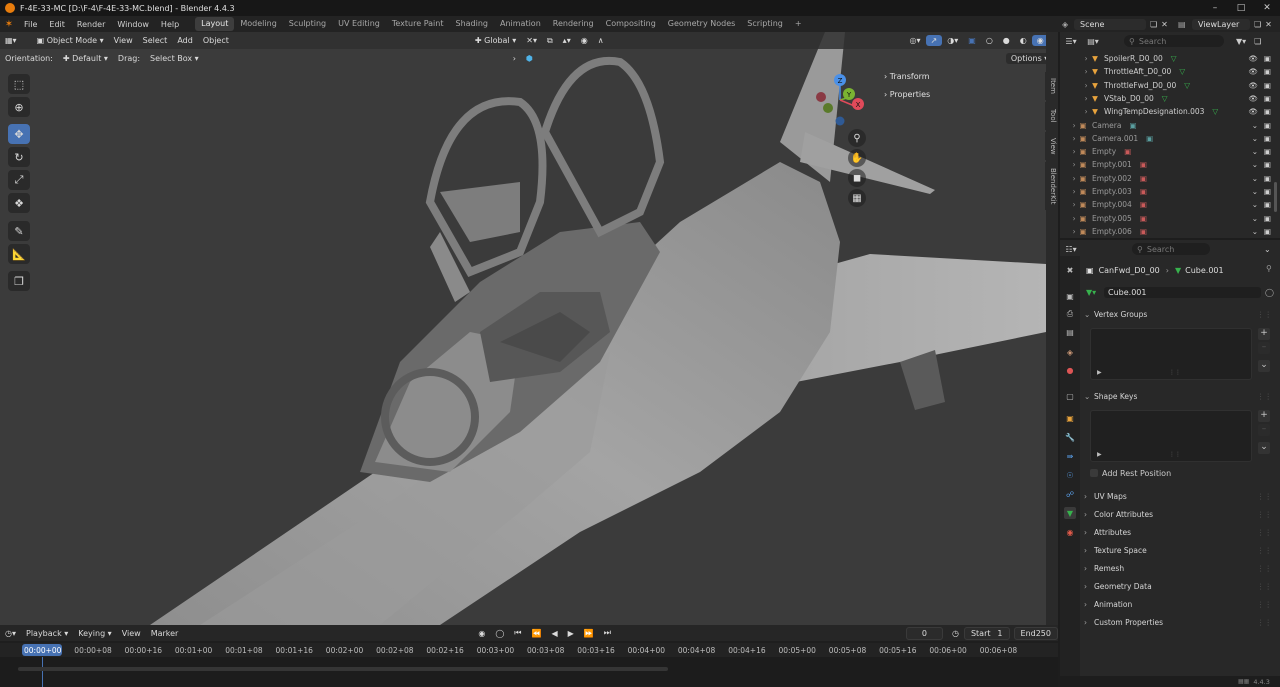 This screenshot has width=1280, height=687. I want to click on scene-field: Scene, so click(1110, 24).